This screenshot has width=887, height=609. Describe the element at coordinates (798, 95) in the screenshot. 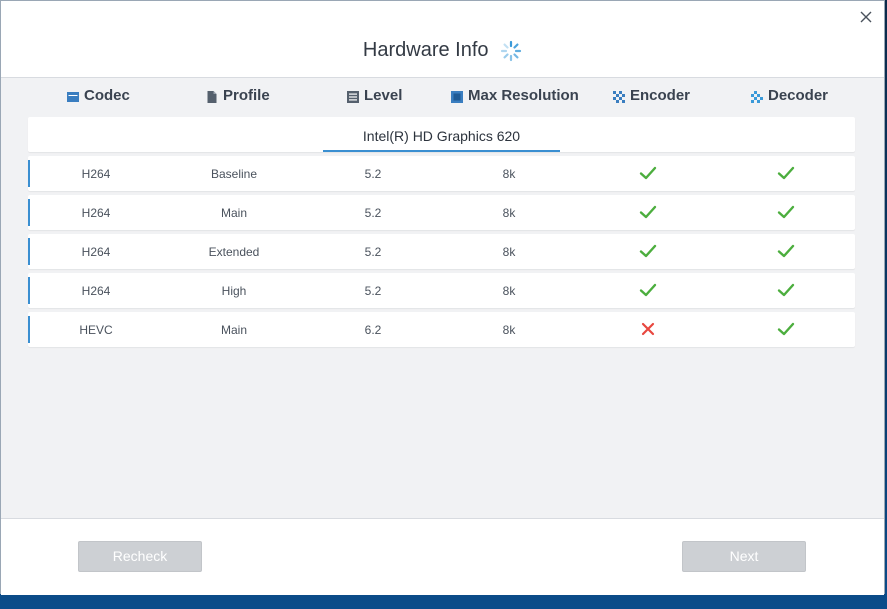

I see `column-header-label: Decoder` at that location.